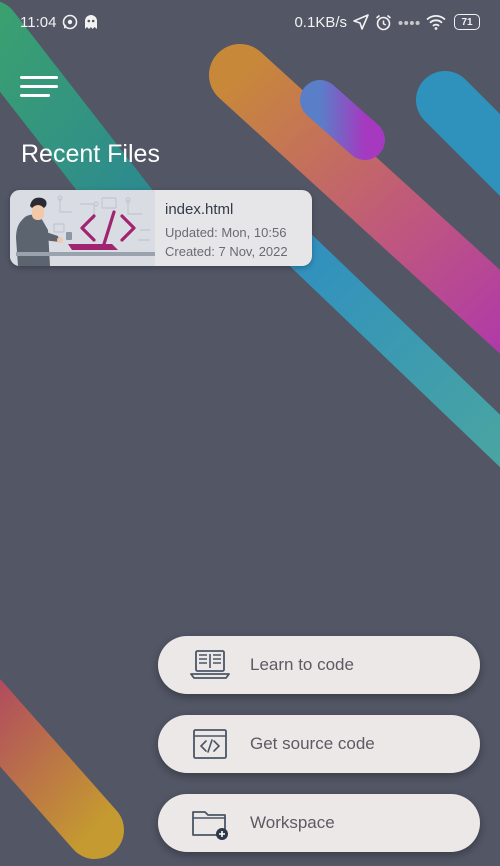  What do you see at coordinates (38, 22) in the screenshot?
I see `status-time: 11:04` at bounding box center [38, 22].